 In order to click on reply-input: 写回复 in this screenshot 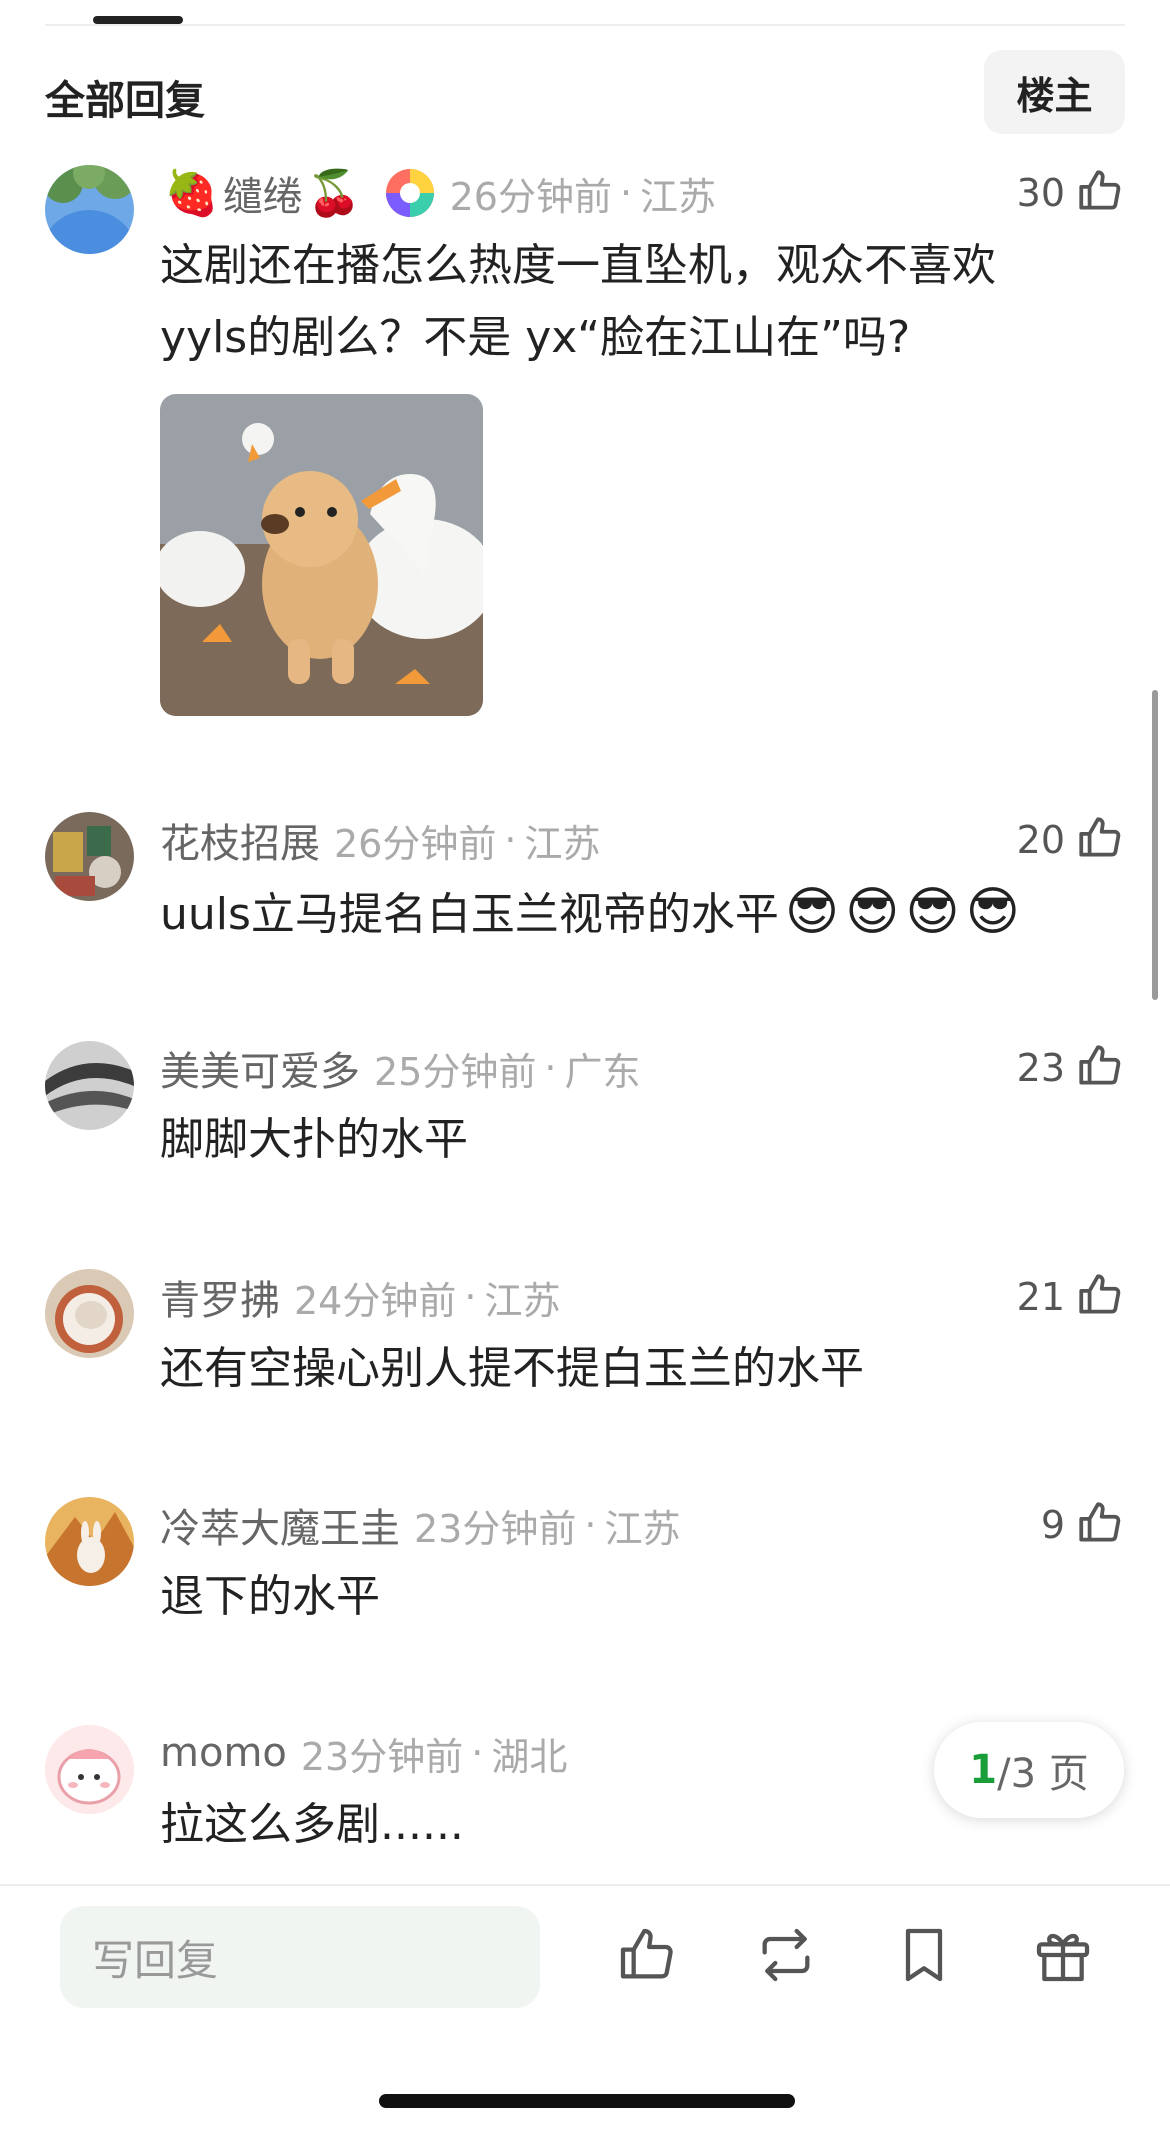, I will do `click(300, 1957)`.